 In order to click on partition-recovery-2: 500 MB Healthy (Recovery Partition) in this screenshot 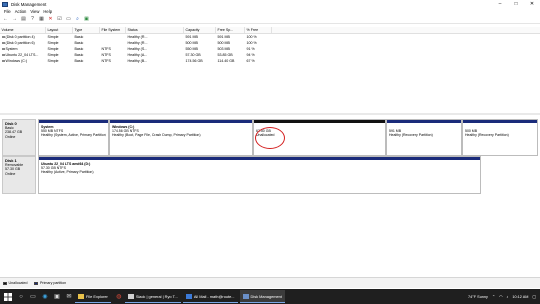, I will do `click(500, 137)`.